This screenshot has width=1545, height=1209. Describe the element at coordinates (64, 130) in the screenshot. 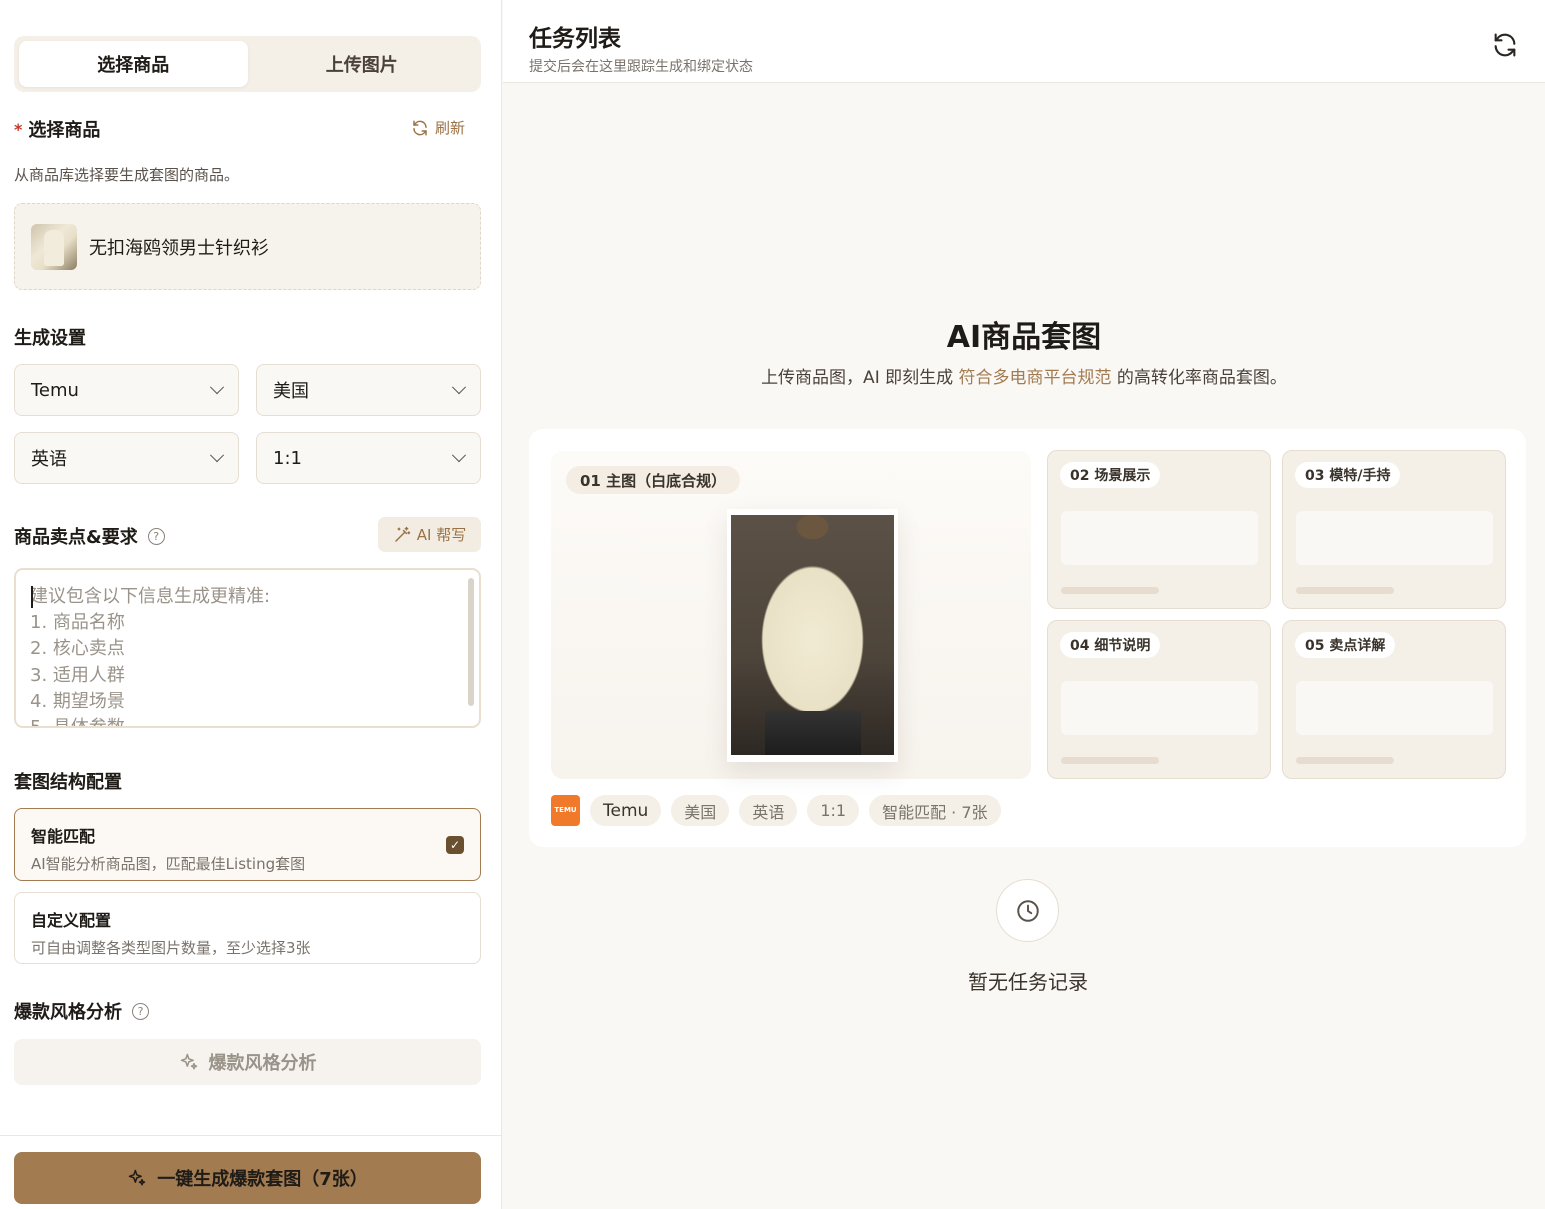

I see `product-section-label: 选择商品` at that location.